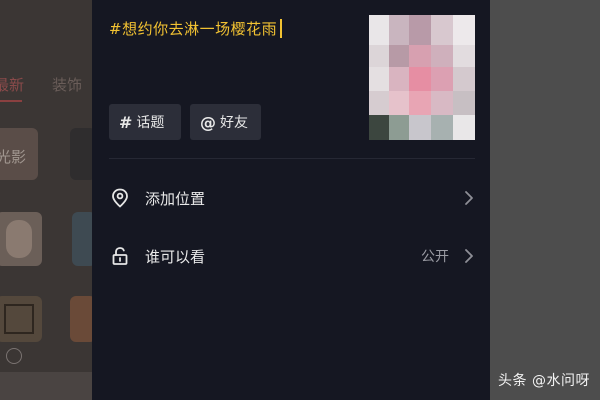  What do you see at coordinates (67, 85) in the screenshot?
I see `bg-tab-decor: 装饰` at bounding box center [67, 85].